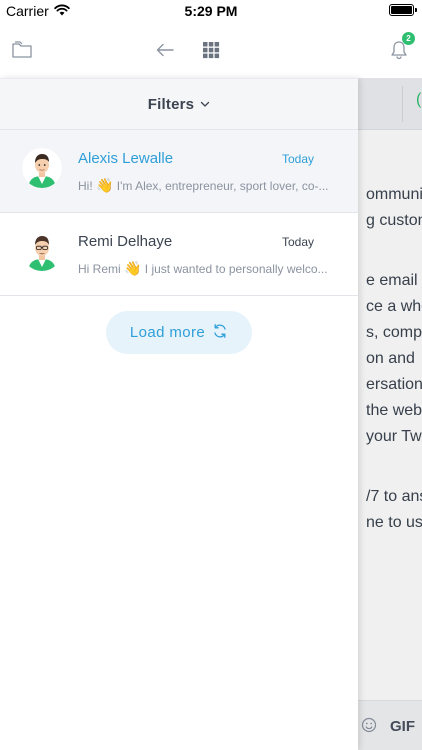  Describe the element at coordinates (126, 158) in the screenshot. I see `contact-name: Alexis Lewalle` at that location.